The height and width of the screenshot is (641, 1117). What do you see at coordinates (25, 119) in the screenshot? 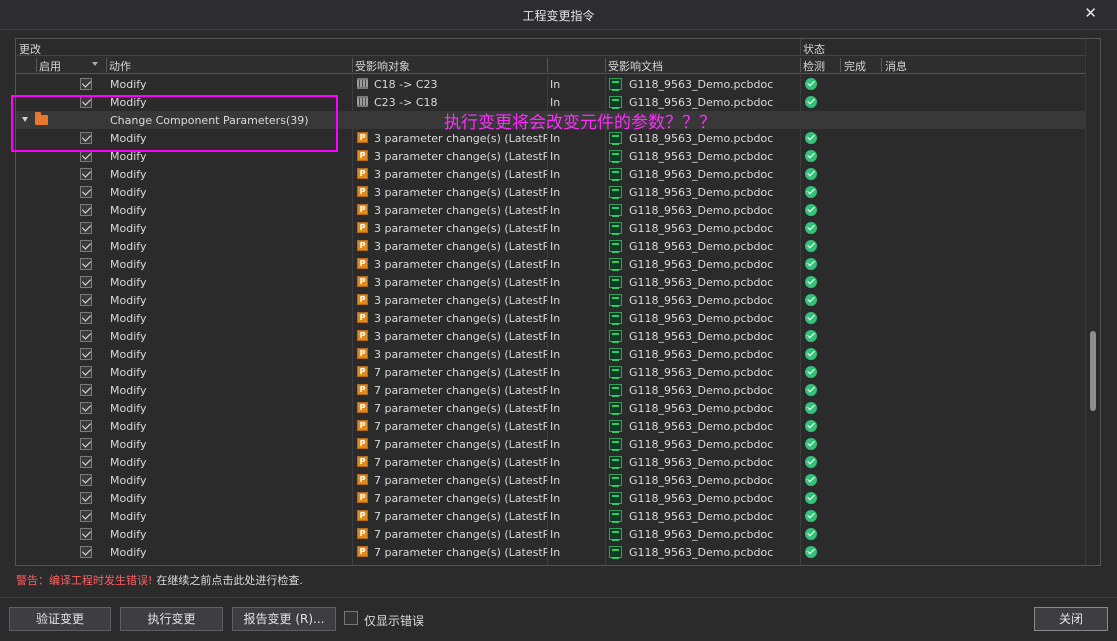
I see `collapse-triangle-icon` at bounding box center [25, 119].